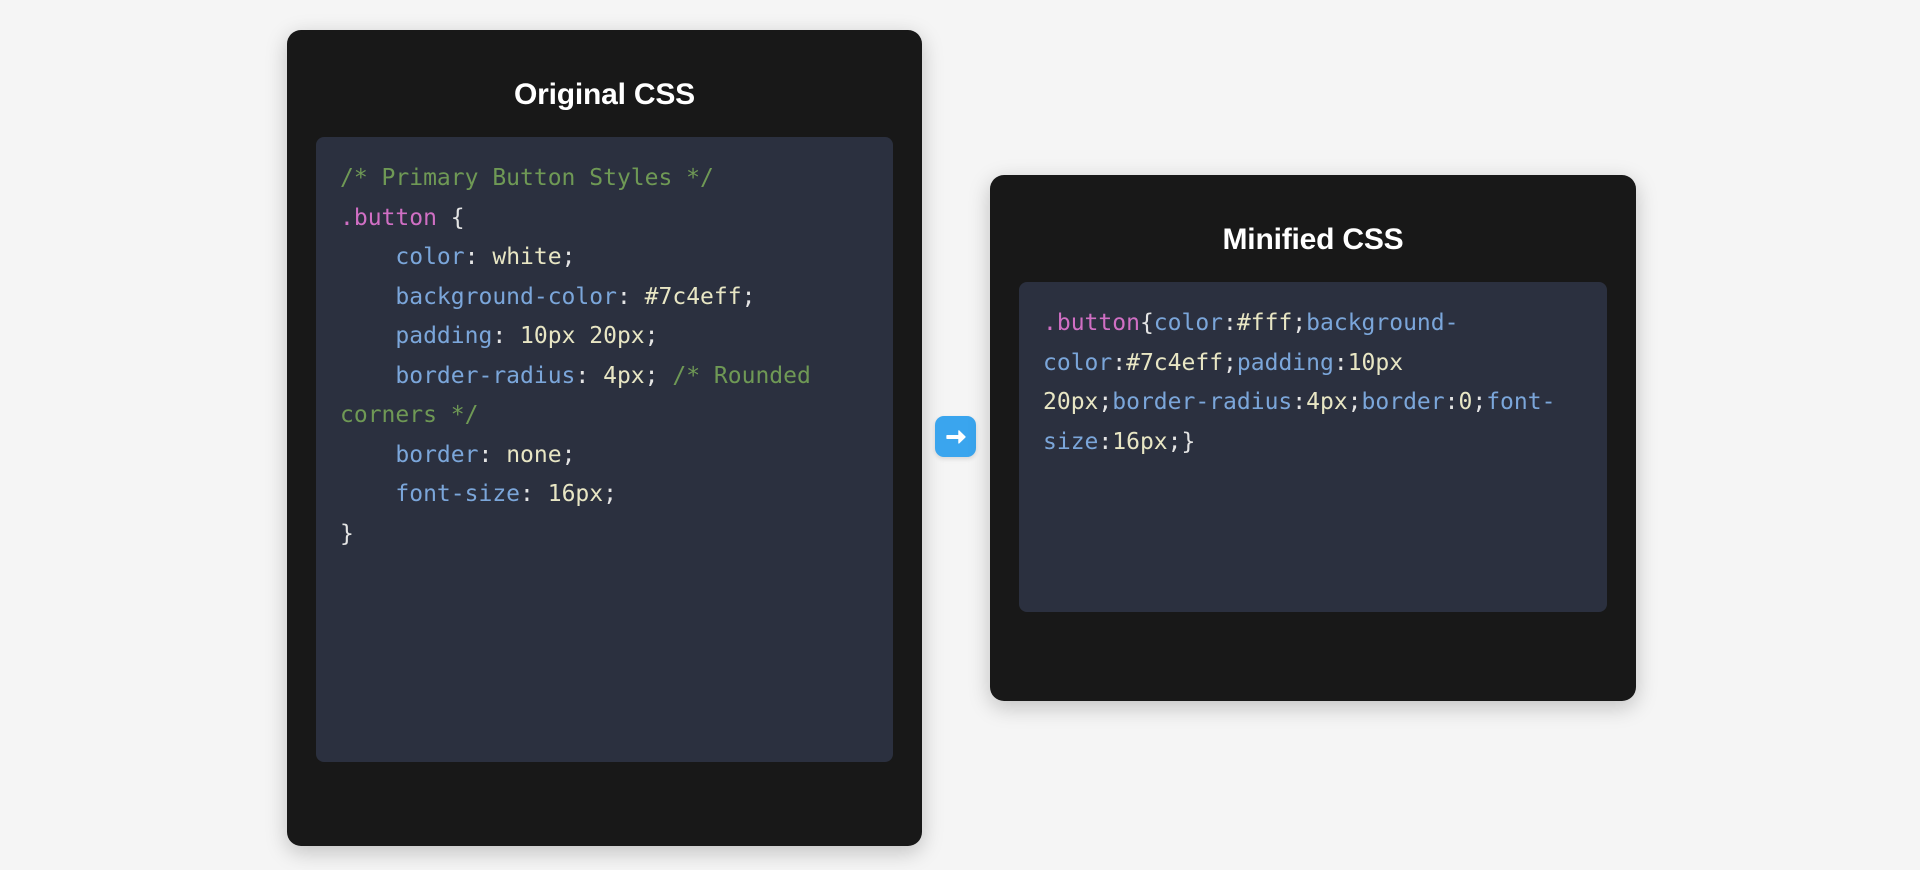 This screenshot has width=1920, height=870. I want to click on original-css-title: Original CSS, so click(604, 94).